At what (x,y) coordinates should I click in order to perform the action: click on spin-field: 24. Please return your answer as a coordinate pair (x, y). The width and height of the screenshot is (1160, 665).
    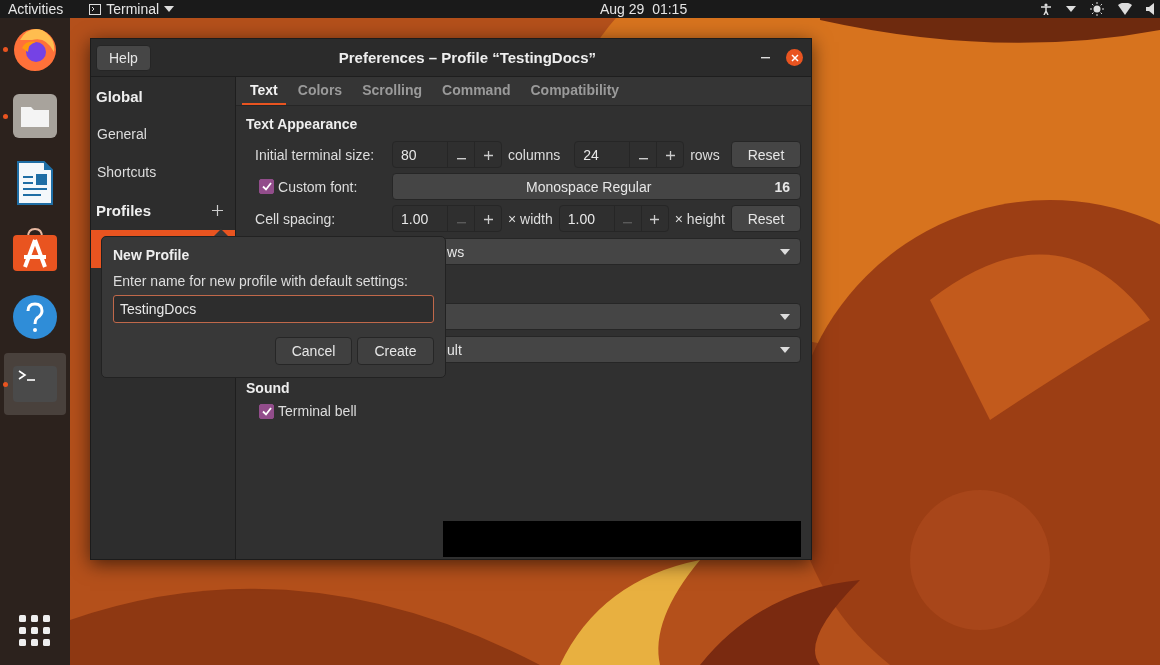
    Looking at the image, I should click on (629, 154).